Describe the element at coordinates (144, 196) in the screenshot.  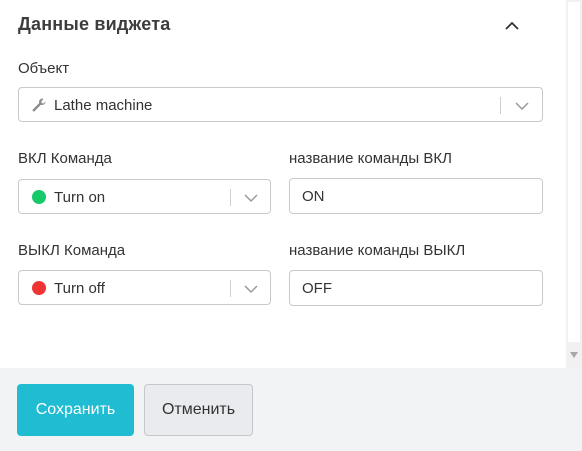
I see `on-command-select: Turn on` at that location.